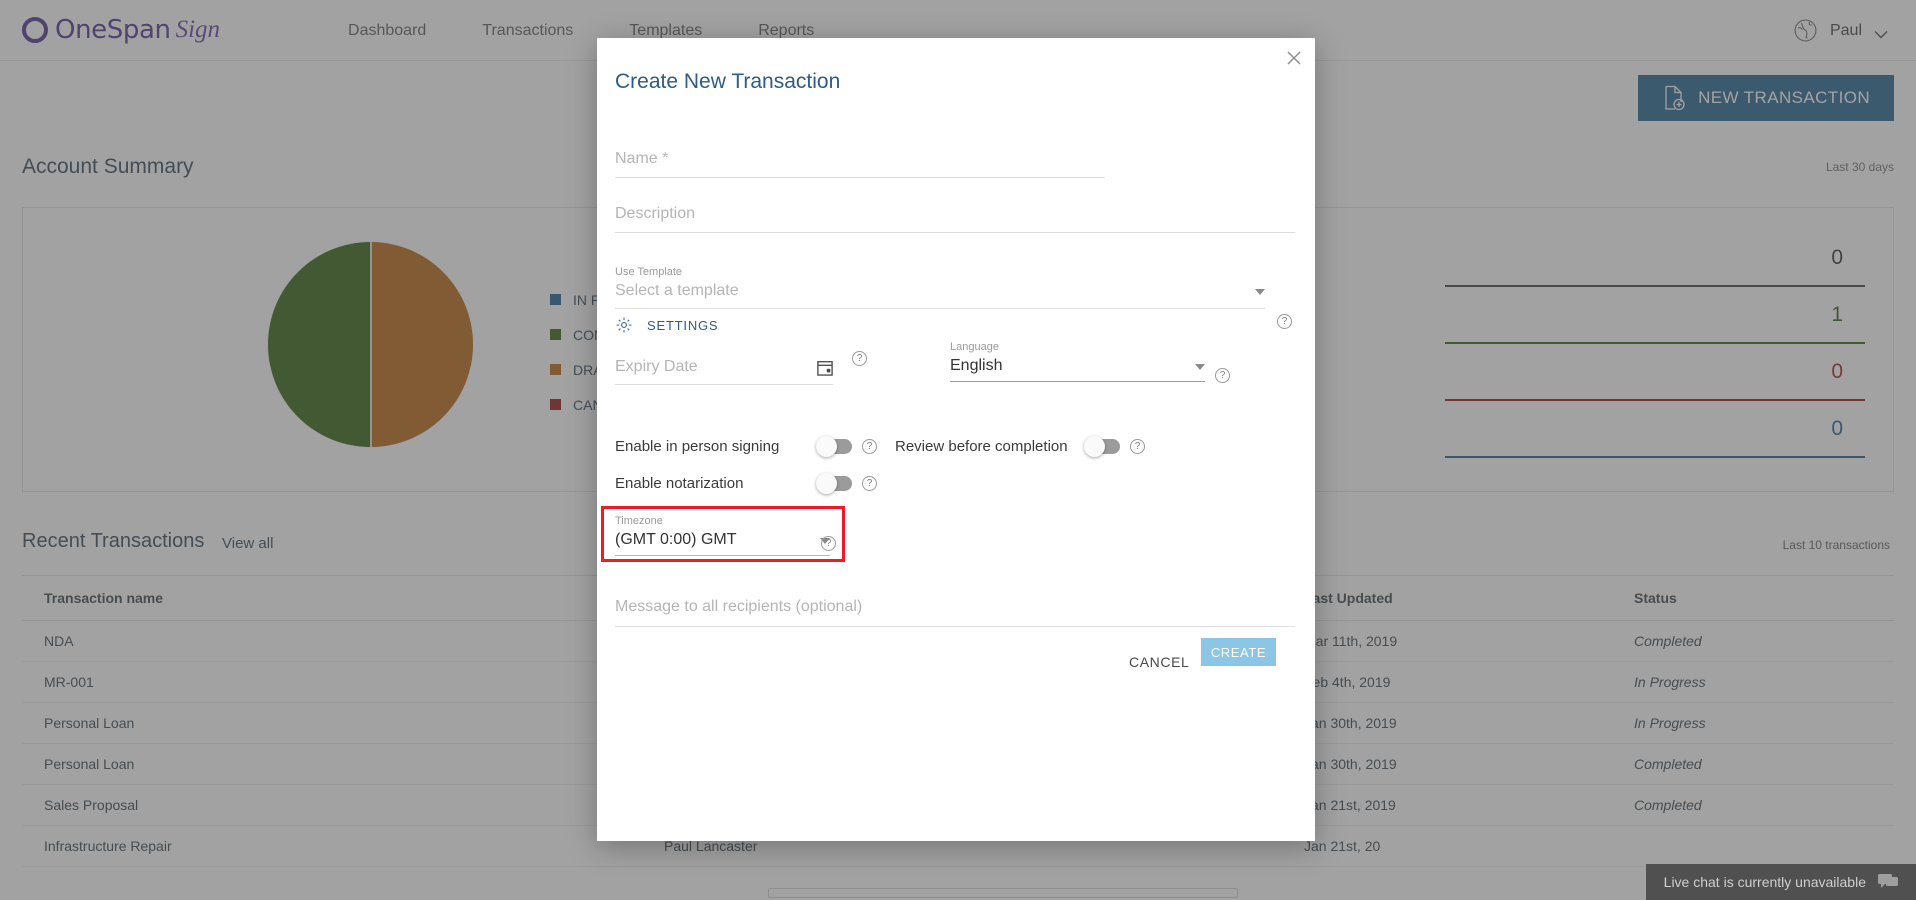 The width and height of the screenshot is (1916, 900). I want to click on toggle-switch-notarization, so click(834, 483).